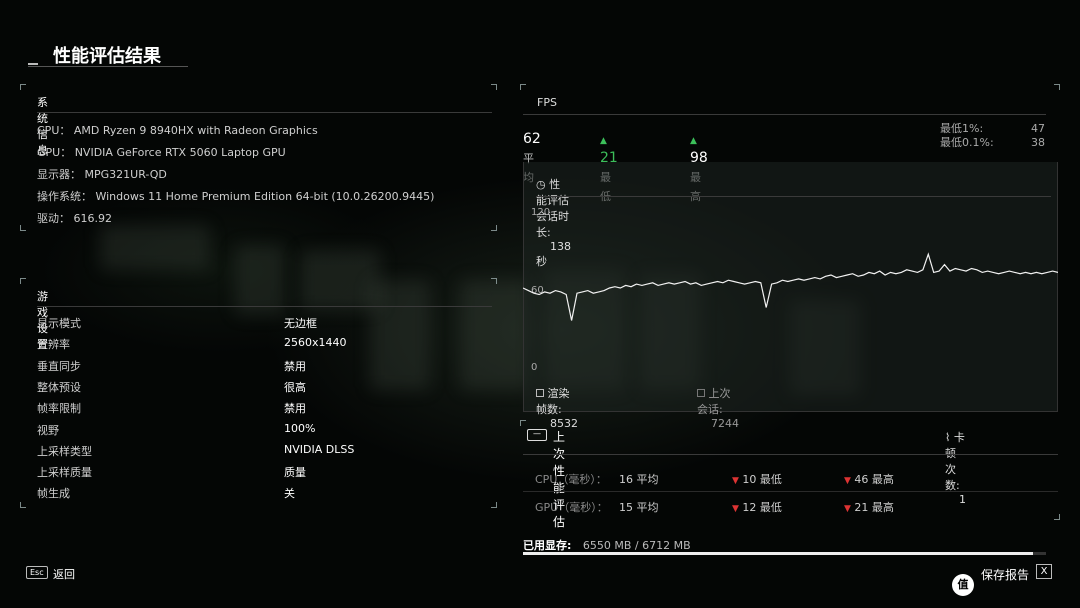 This screenshot has width=1080, height=608. Describe the element at coordinates (267, 453) in the screenshot. I see `game-setting-row: 上采样类型 NVIDIA DLSS` at that location.